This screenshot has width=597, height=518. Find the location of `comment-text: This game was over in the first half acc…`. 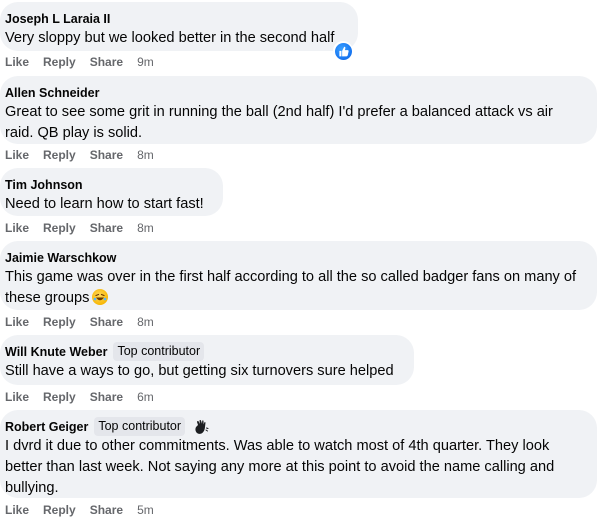

comment-text: This game was over in the first half acc… is located at coordinates (291, 287).